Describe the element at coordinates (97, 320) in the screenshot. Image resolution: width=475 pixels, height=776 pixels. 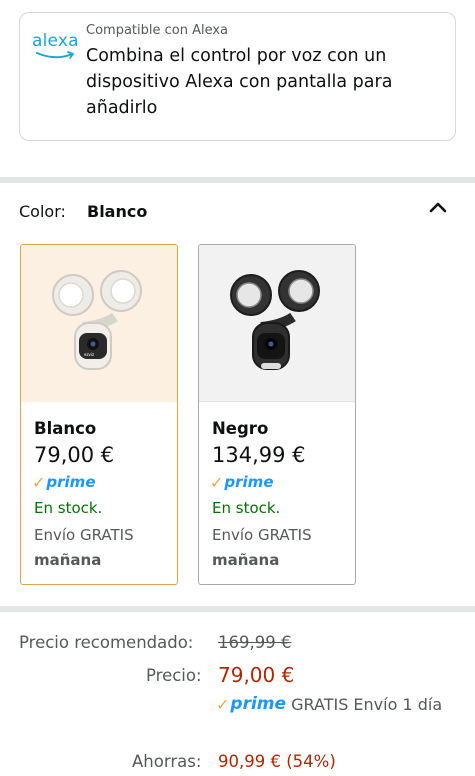
I see `camera-floodlight-white-icon: ezviz` at that location.